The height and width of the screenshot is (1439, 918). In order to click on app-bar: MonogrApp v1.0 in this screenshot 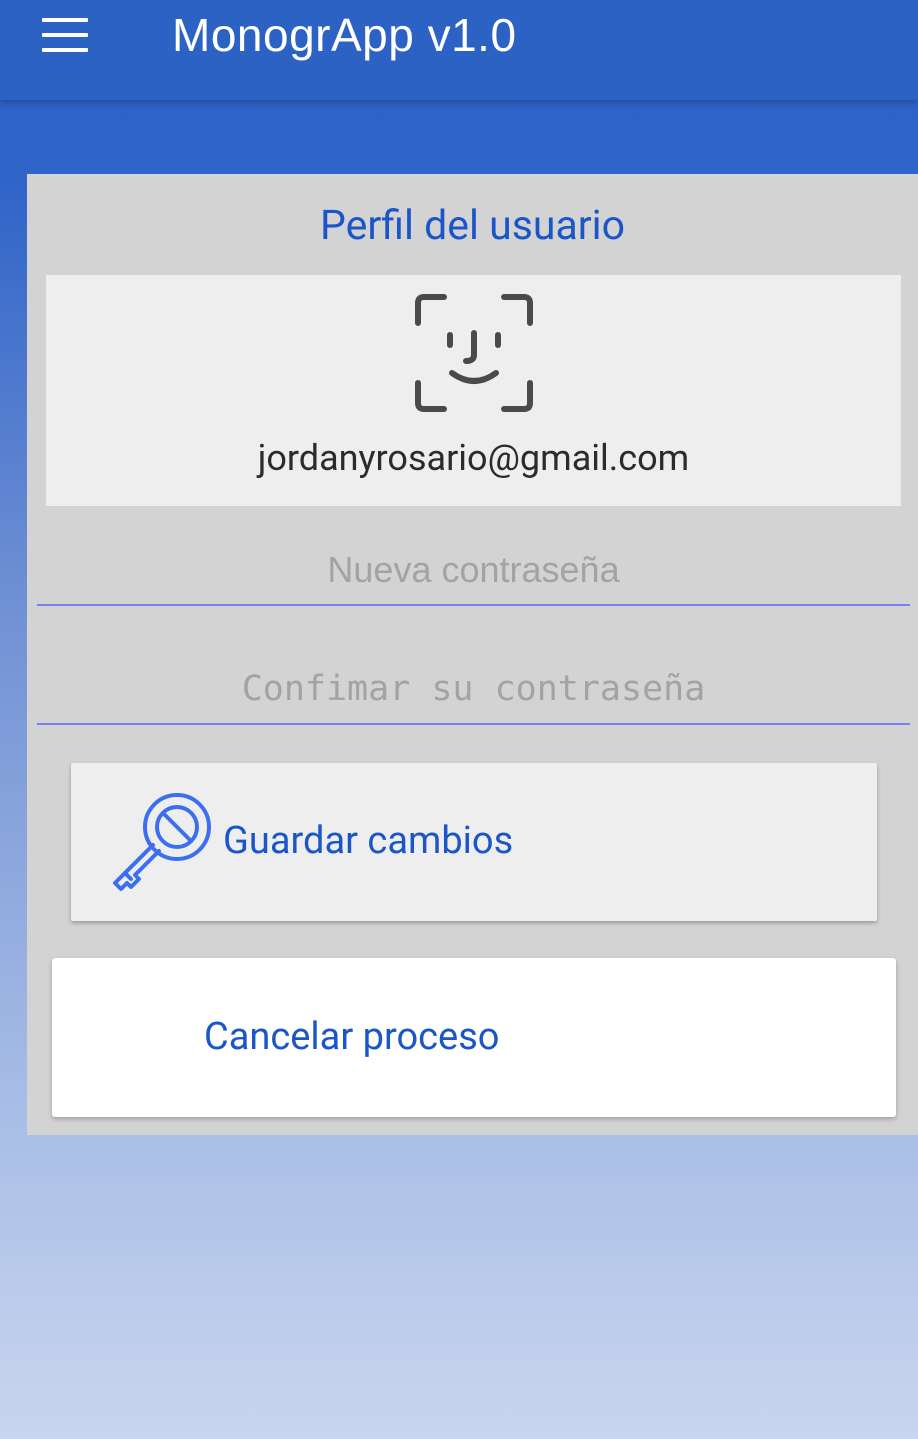, I will do `click(459, 50)`.